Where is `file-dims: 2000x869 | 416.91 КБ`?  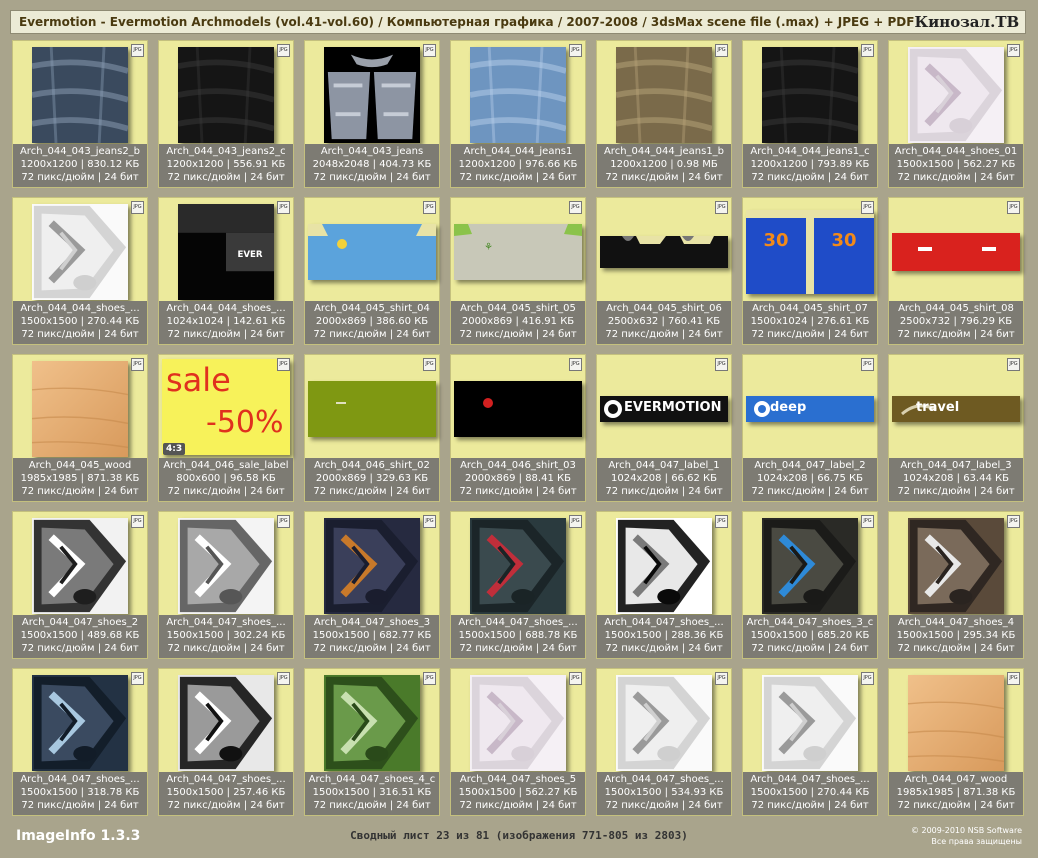
file-dims: 2000x869 | 416.91 КБ is located at coordinates (518, 321).